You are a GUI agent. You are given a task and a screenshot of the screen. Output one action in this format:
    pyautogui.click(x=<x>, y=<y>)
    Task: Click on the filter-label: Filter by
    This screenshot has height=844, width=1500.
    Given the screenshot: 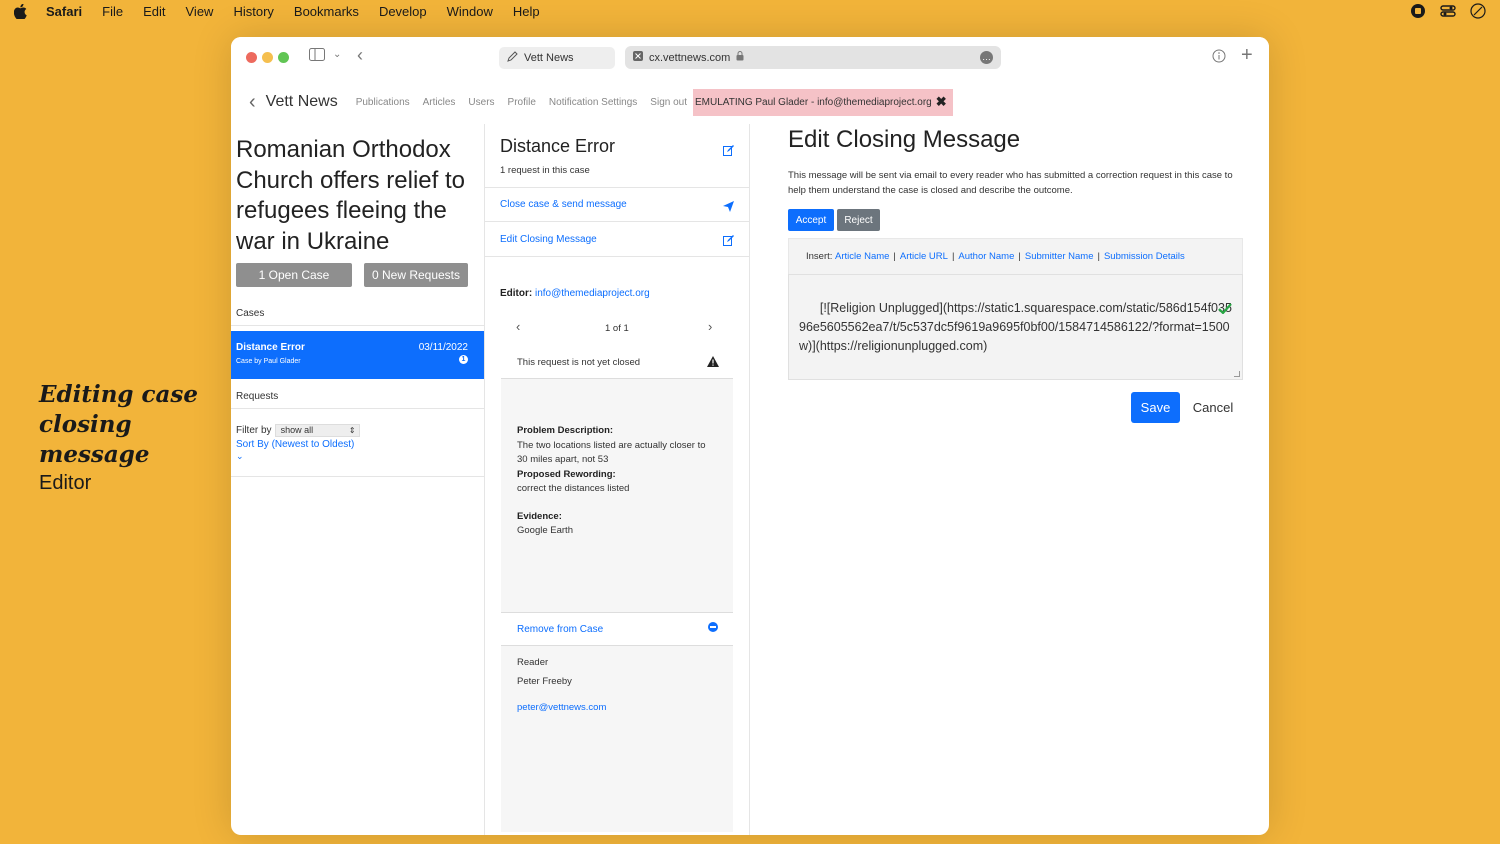 What is the action you would take?
    pyautogui.click(x=254, y=430)
    